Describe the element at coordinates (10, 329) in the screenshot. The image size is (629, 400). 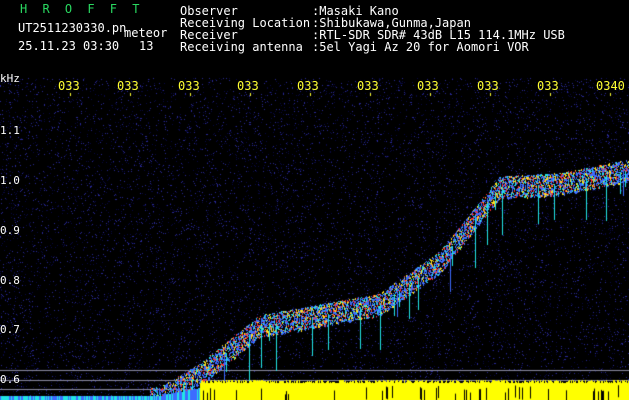
I see `frequency-tick-label: 0.7` at that location.